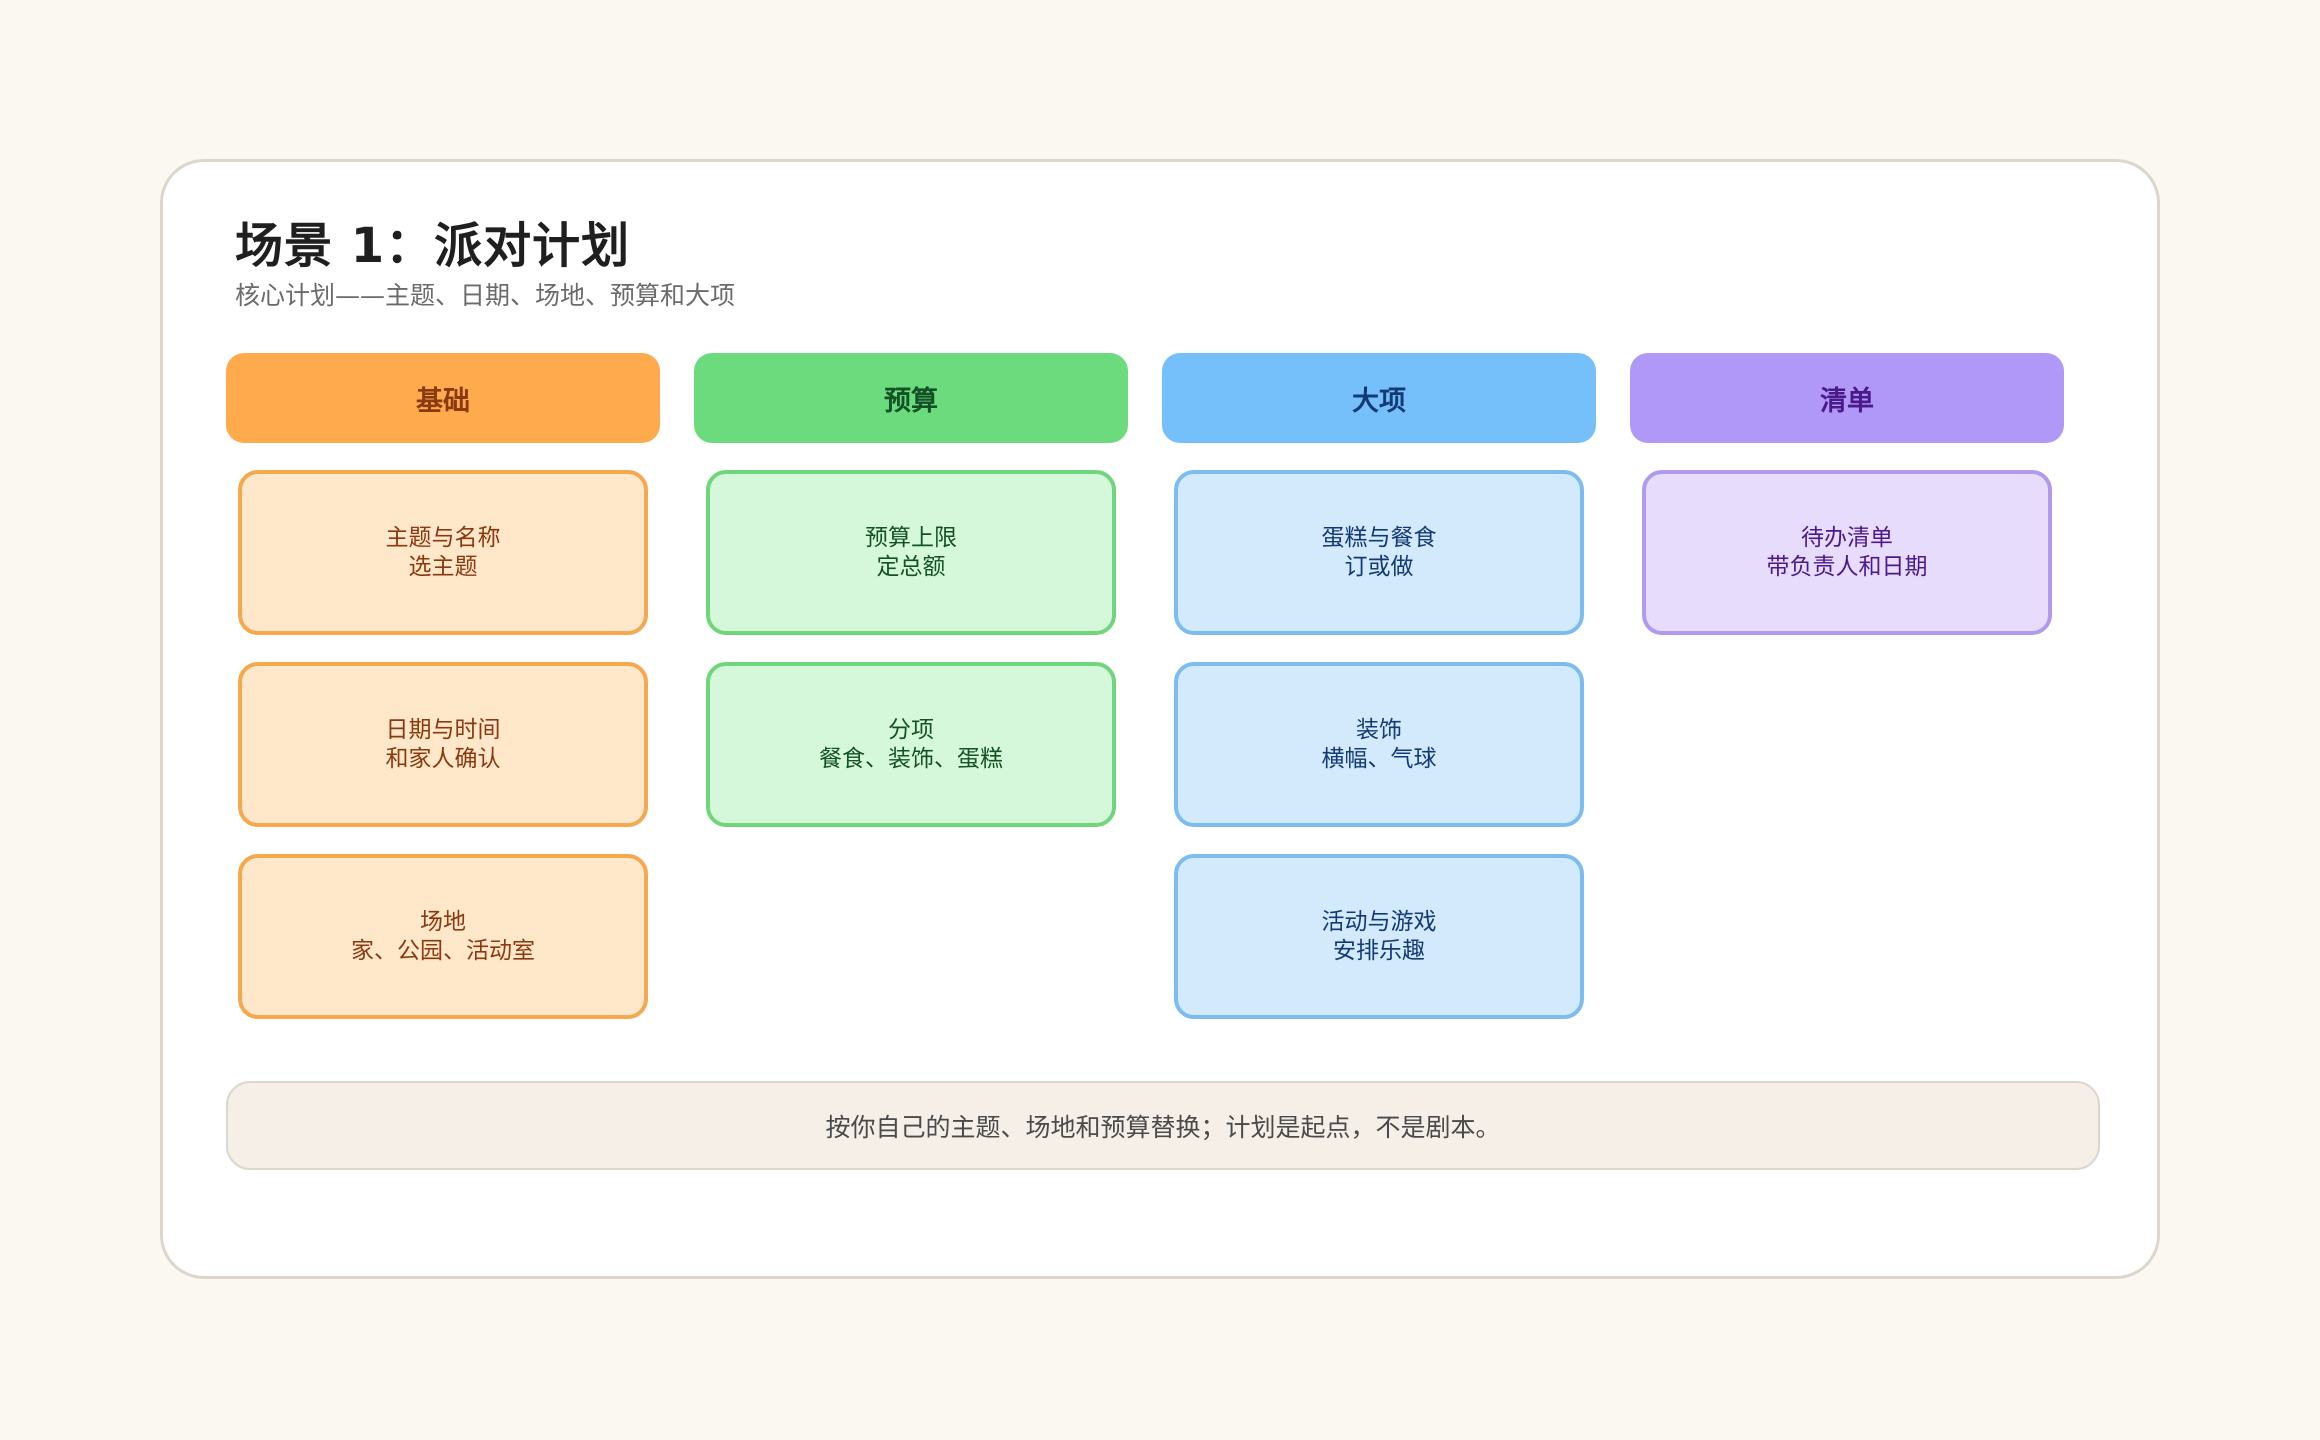 The image size is (2320, 1440). What do you see at coordinates (1379, 758) in the screenshot?
I see `node-detail: 横幅、气球` at bounding box center [1379, 758].